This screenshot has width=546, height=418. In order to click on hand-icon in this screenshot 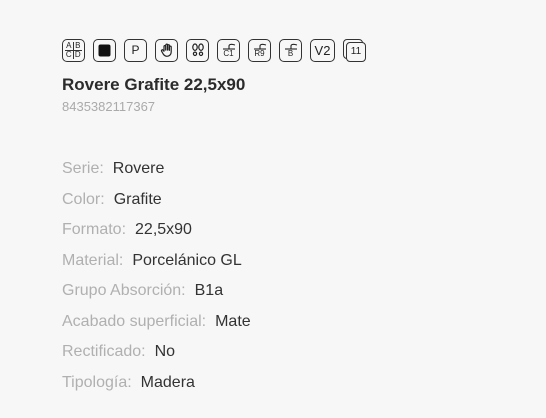, I will do `click(166, 50)`.